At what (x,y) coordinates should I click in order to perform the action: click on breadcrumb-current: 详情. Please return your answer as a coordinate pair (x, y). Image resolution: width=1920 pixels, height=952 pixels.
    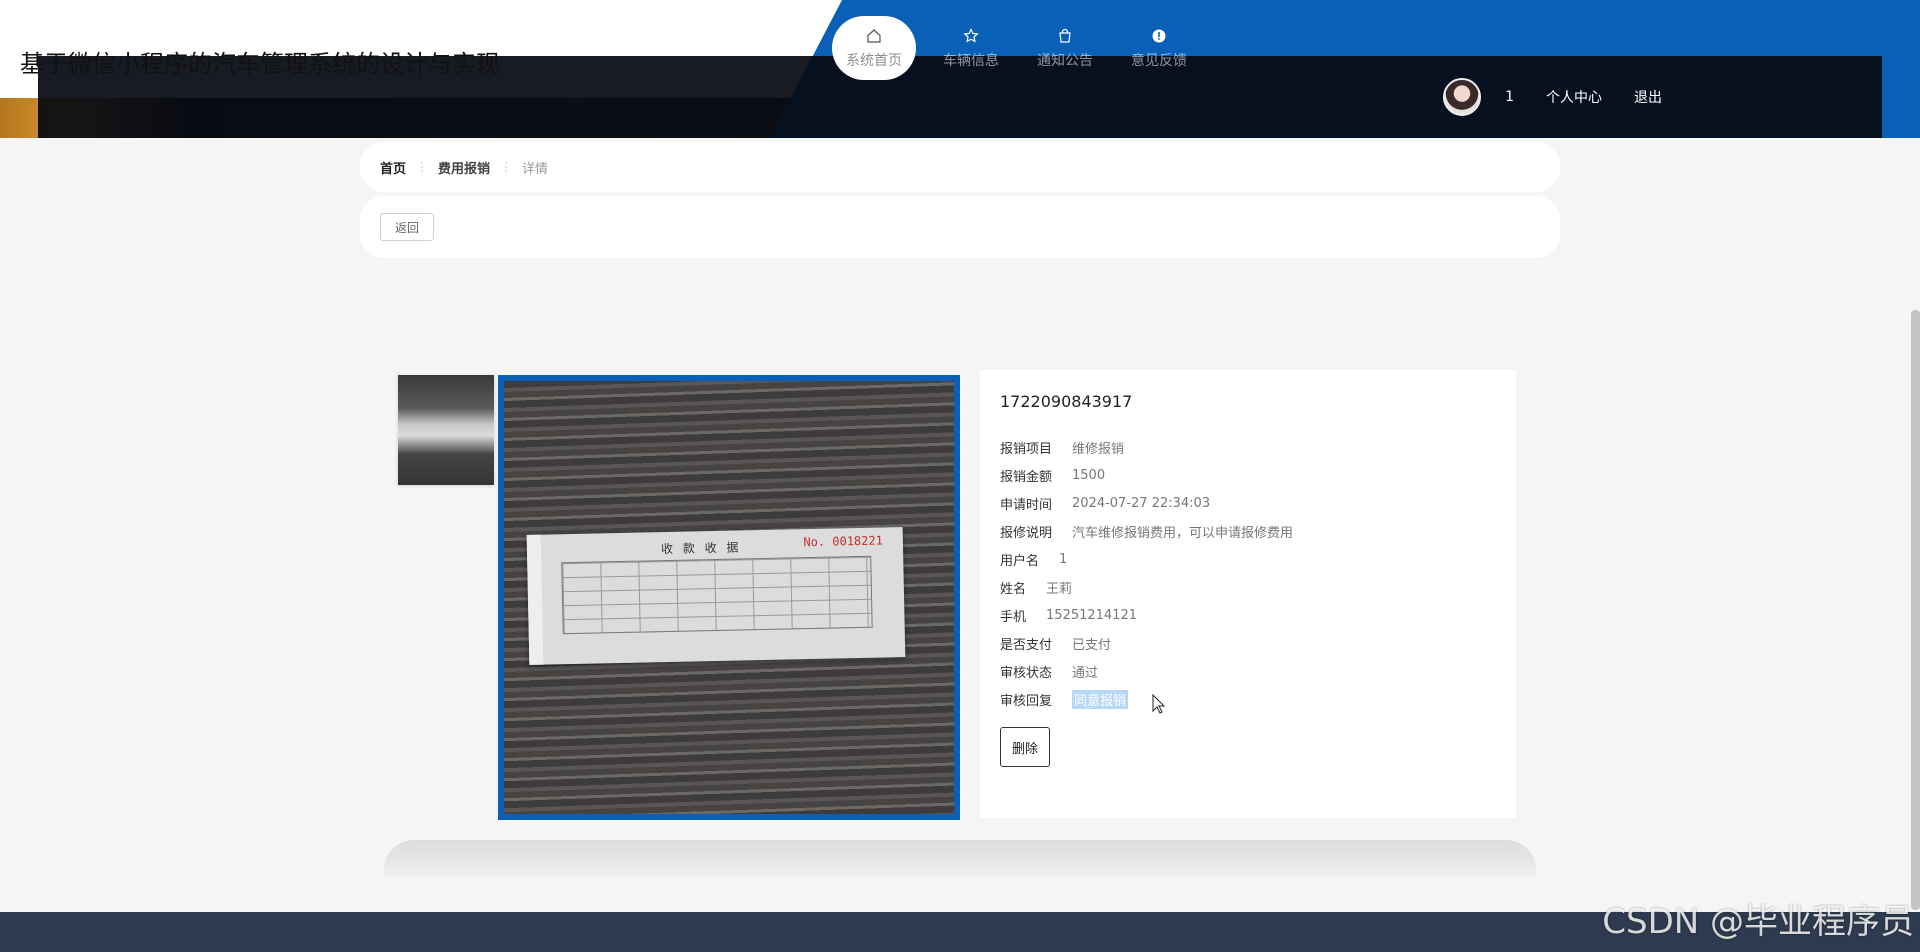
    Looking at the image, I should click on (535, 169).